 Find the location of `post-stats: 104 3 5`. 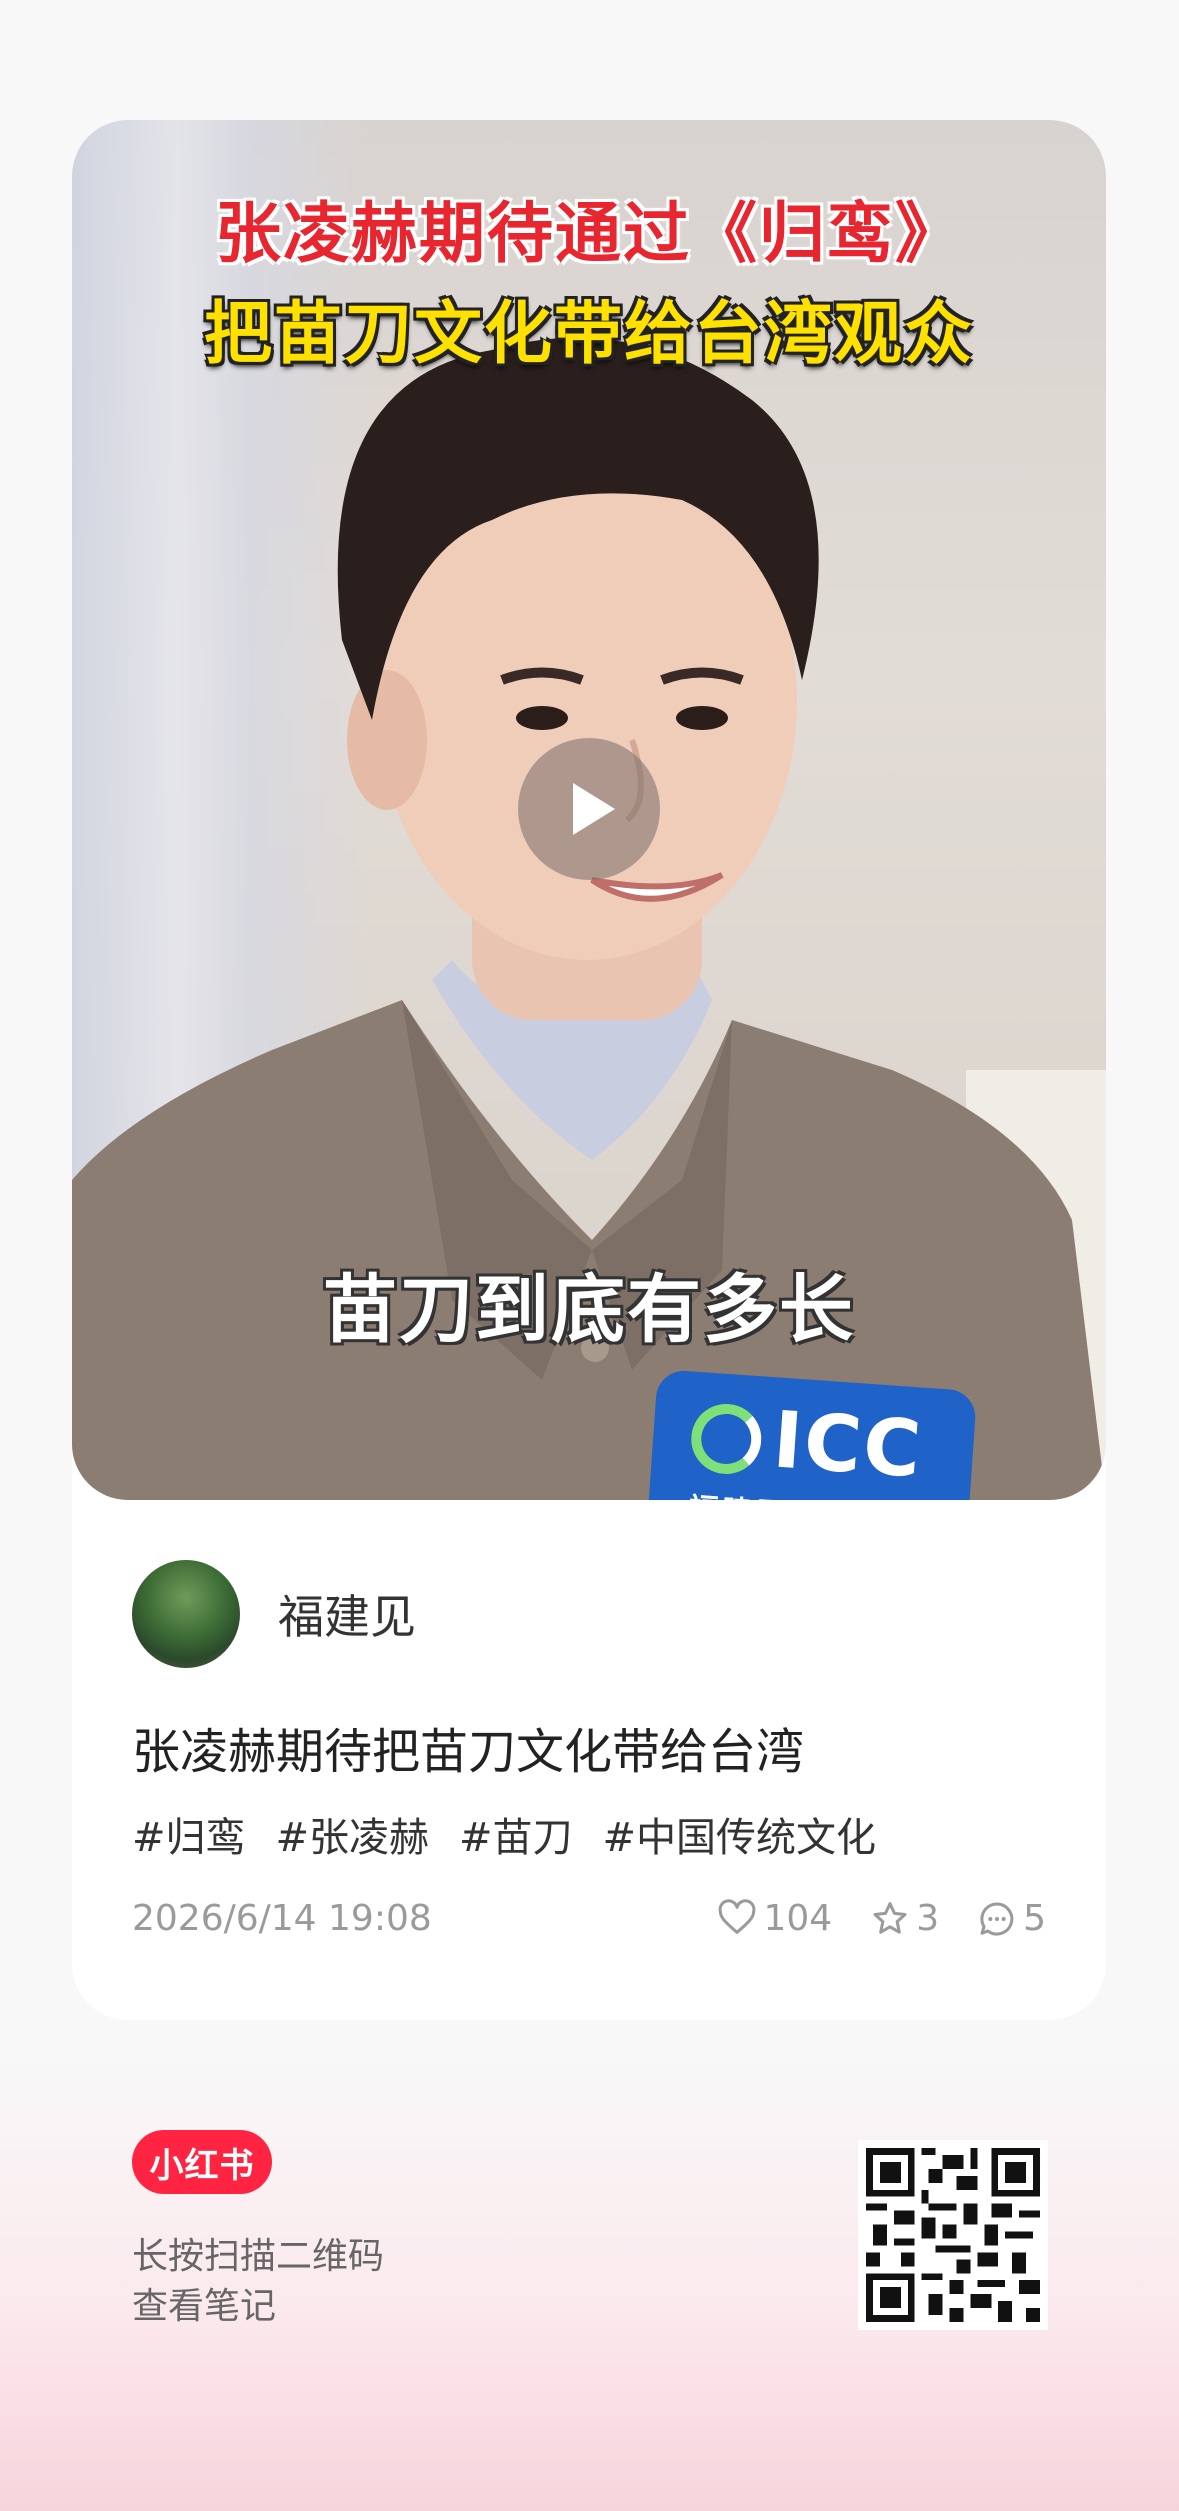

post-stats: 104 3 5 is located at coordinates (881, 1918).